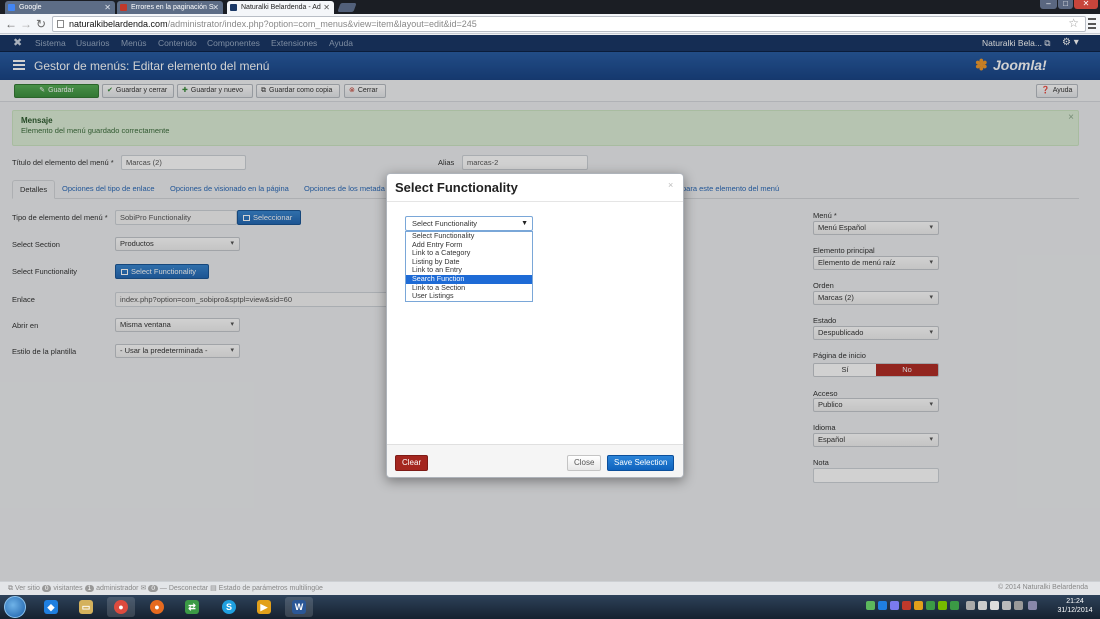 This screenshot has height=619, width=1100. I want to click on tab-title: Errores en la paginación S, so click(172, 7).